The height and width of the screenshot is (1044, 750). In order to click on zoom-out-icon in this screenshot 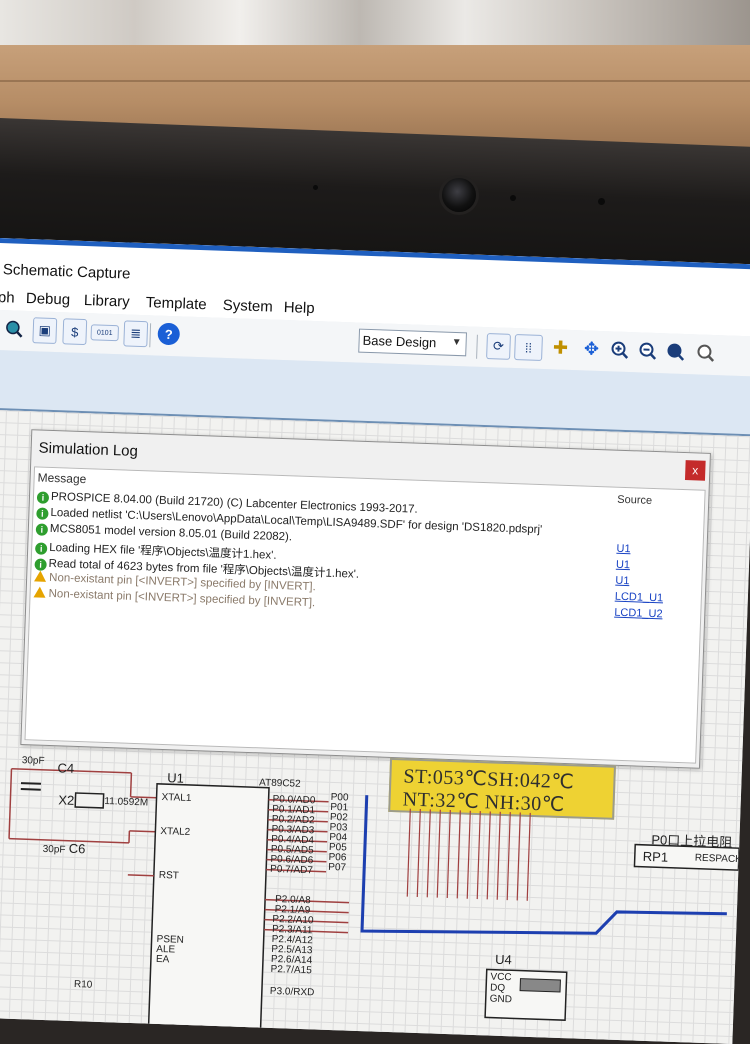, I will do `click(647, 350)`.